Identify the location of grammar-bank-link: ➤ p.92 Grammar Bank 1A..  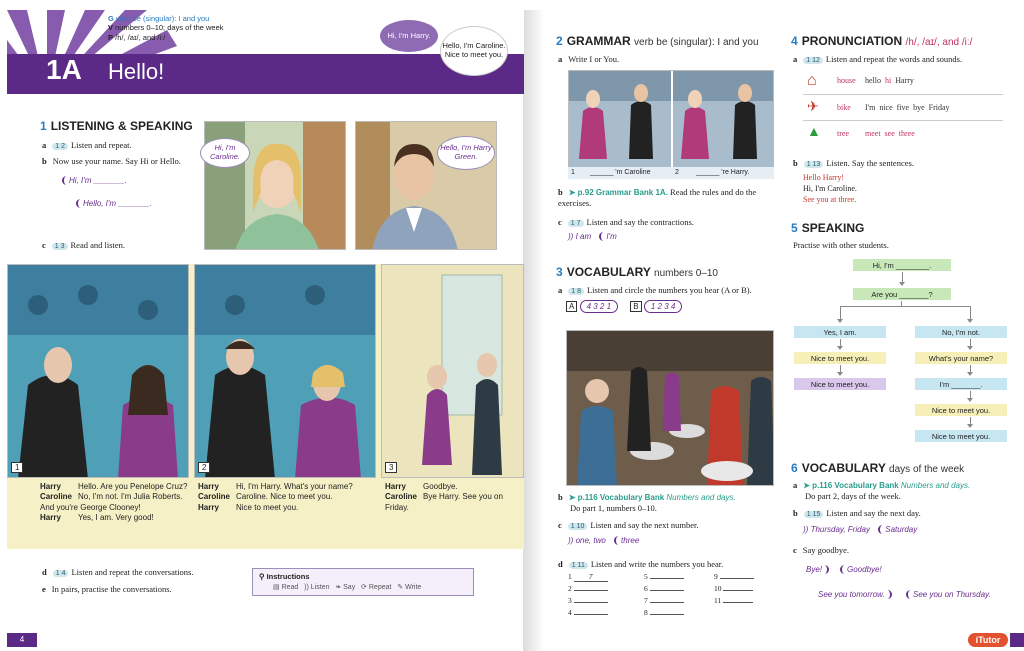
(618, 192).